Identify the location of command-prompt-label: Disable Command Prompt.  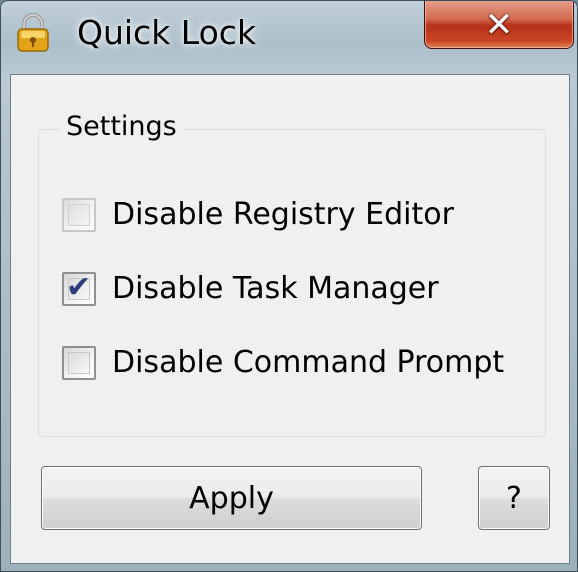
(308, 362).